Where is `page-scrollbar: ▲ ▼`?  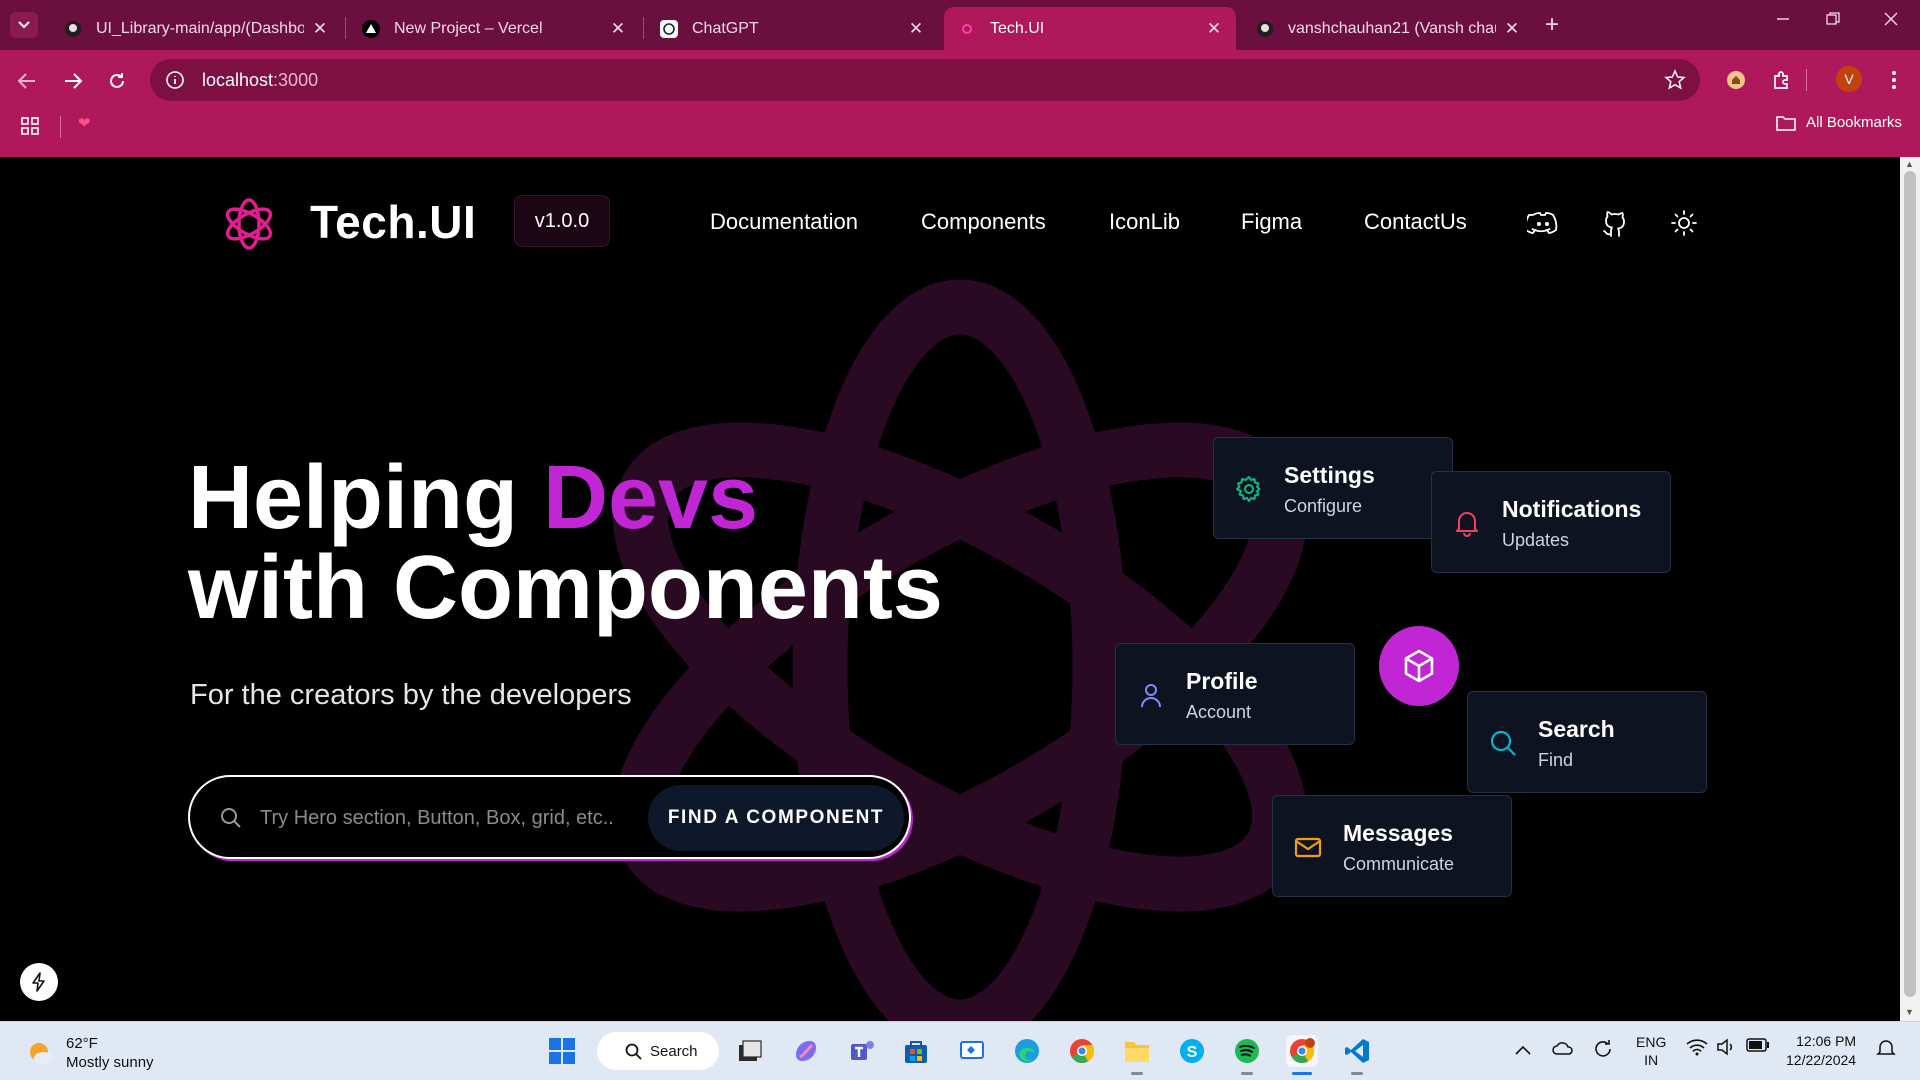 page-scrollbar: ▲ ▼ is located at coordinates (1910, 589).